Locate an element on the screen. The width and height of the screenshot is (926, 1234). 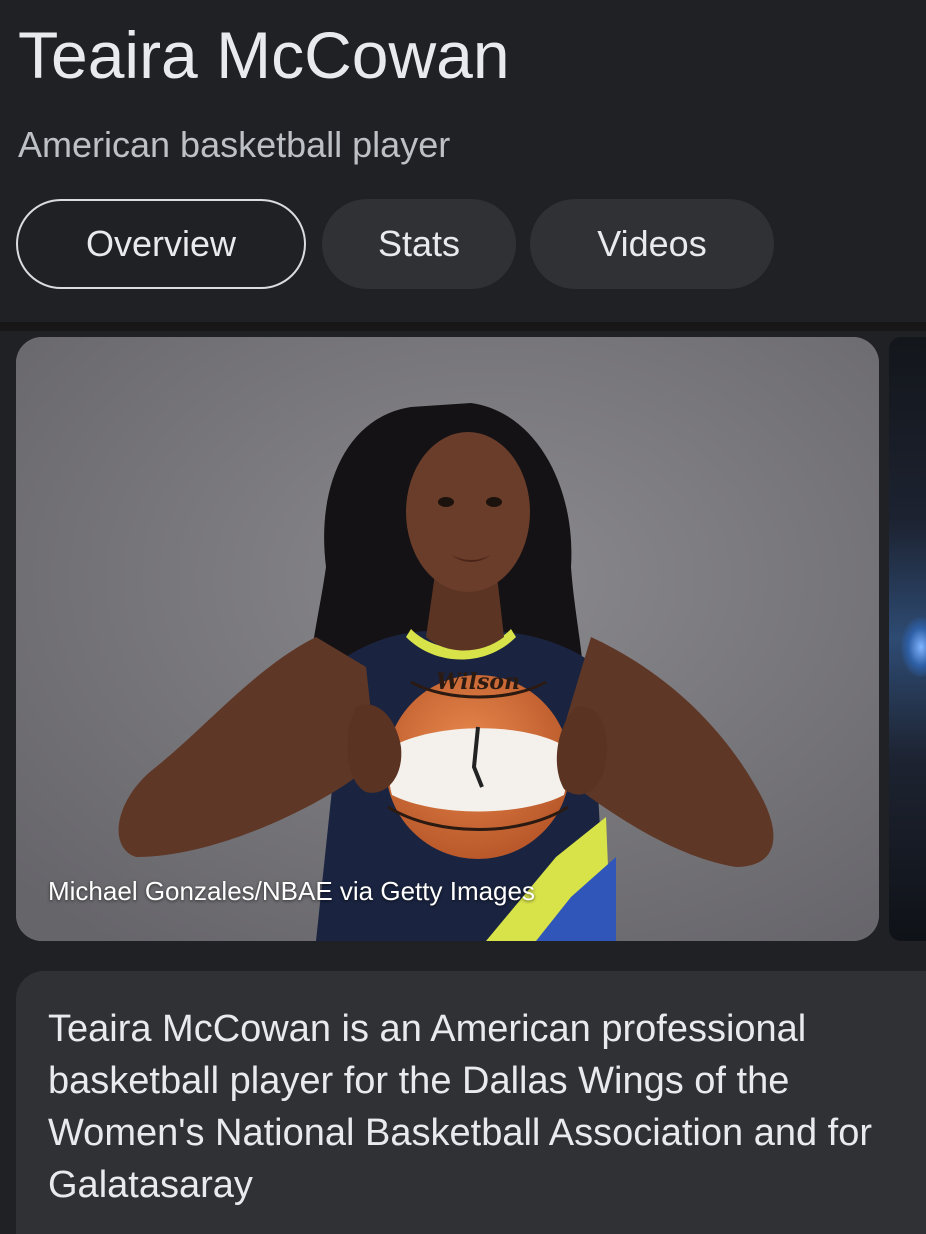
tab-videos: Videos is located at coordinates (652, 244).